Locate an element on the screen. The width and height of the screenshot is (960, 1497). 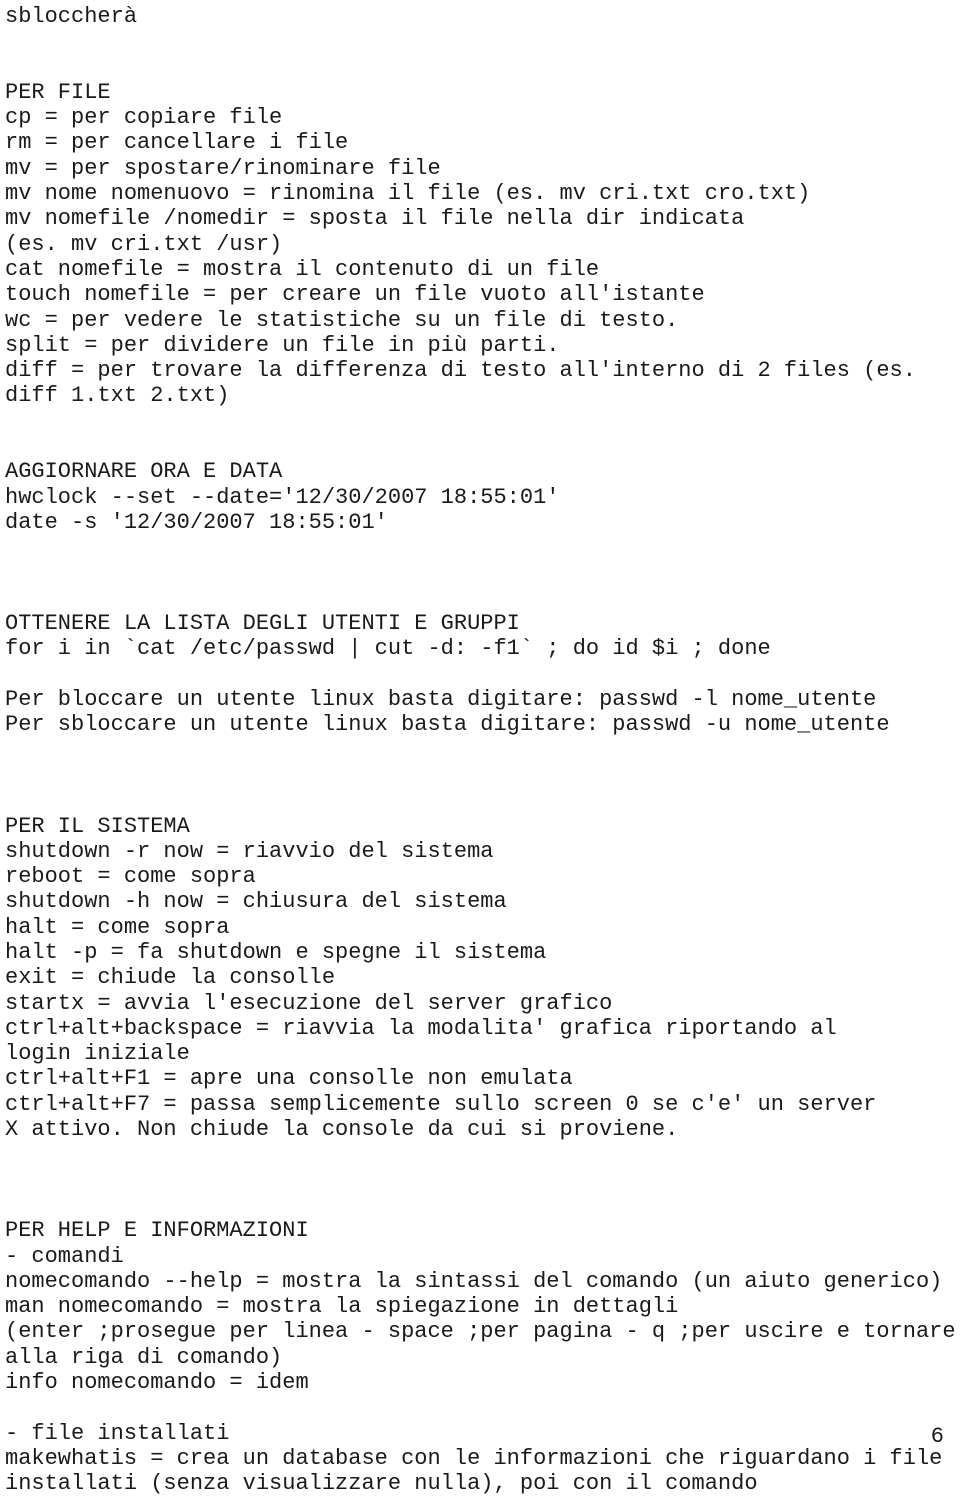
text-line: PER FILE is located at coordinates (58, 92).